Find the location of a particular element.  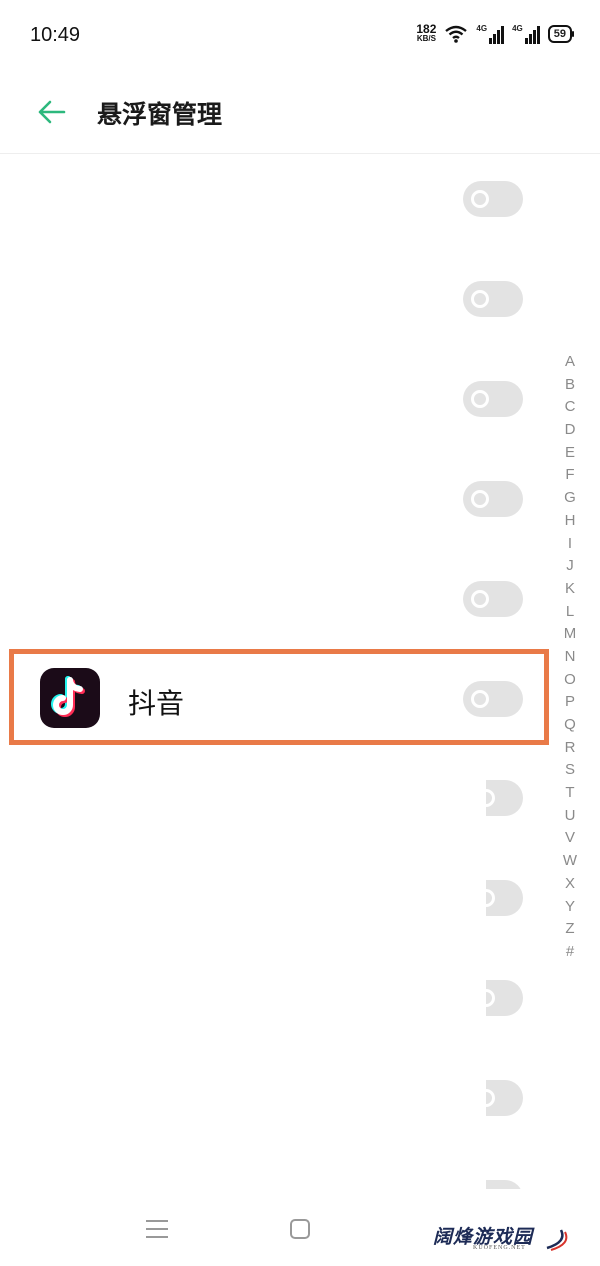

index-letter: Z is located at coordinates (569, 929).